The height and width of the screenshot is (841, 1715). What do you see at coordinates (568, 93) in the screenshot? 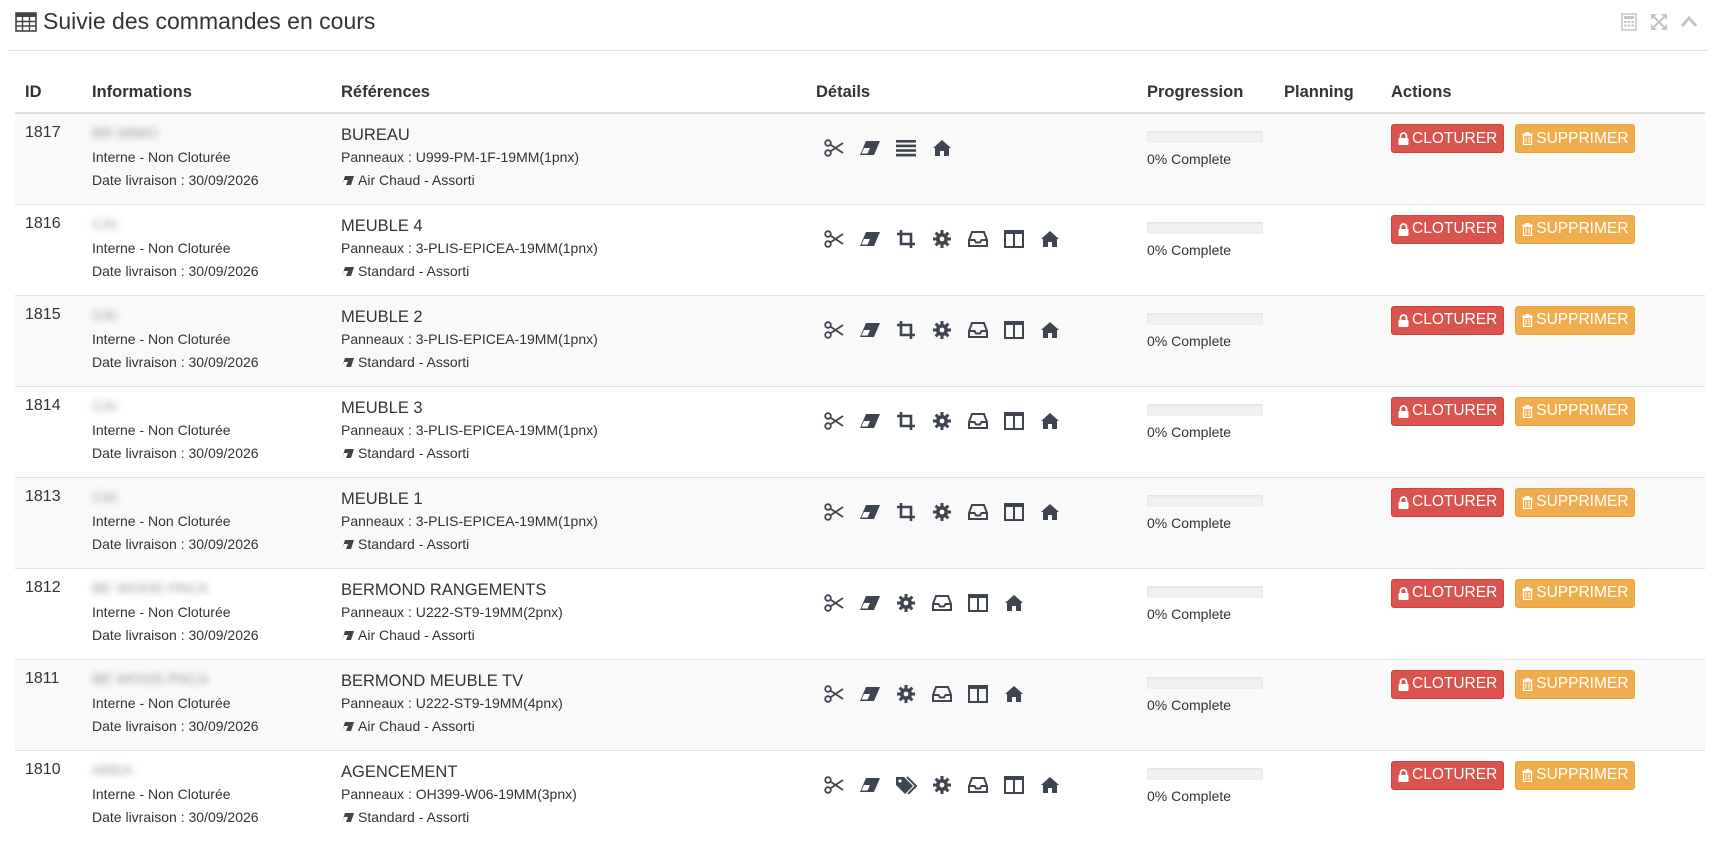
I see `header-references: Références` at bounding box center [568, 93].